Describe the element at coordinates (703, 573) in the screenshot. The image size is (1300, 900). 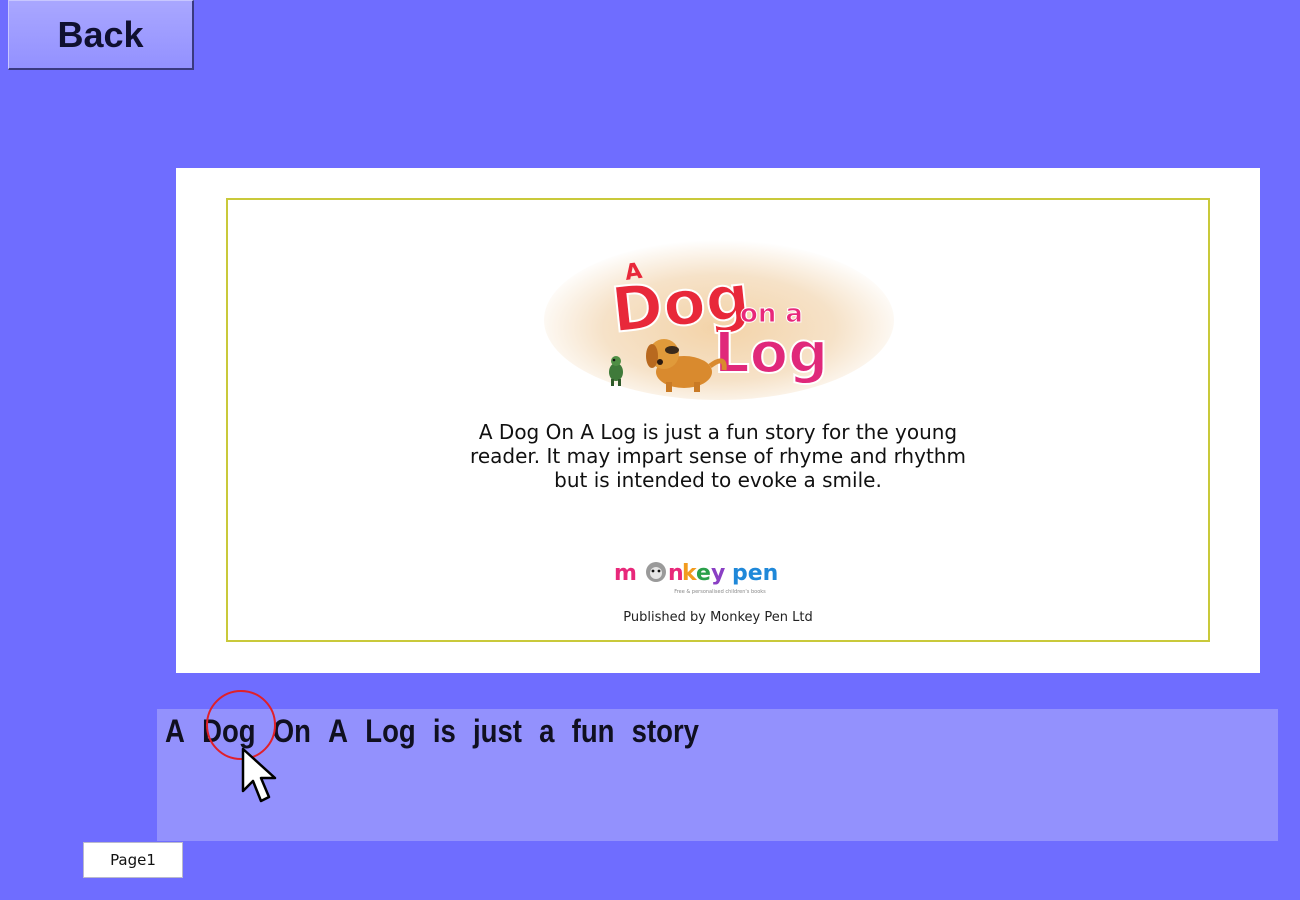
I see `svg-text: e` at that location.